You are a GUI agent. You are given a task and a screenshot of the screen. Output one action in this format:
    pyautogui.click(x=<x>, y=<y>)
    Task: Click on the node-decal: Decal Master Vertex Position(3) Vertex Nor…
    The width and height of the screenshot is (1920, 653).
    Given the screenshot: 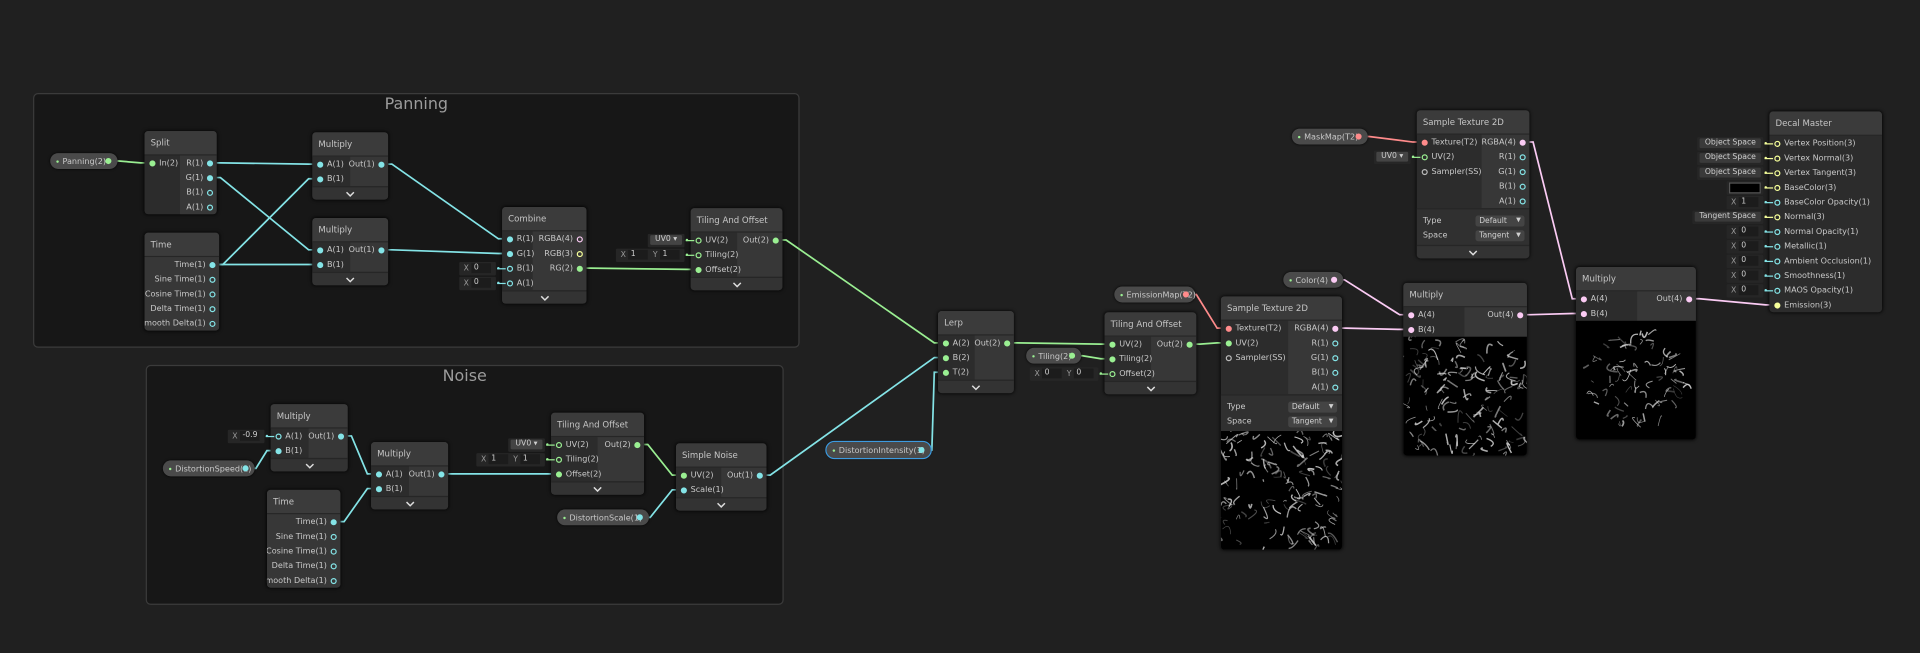 What is the action you would take?
    pyautogui.click(x=1826, y=212)
    